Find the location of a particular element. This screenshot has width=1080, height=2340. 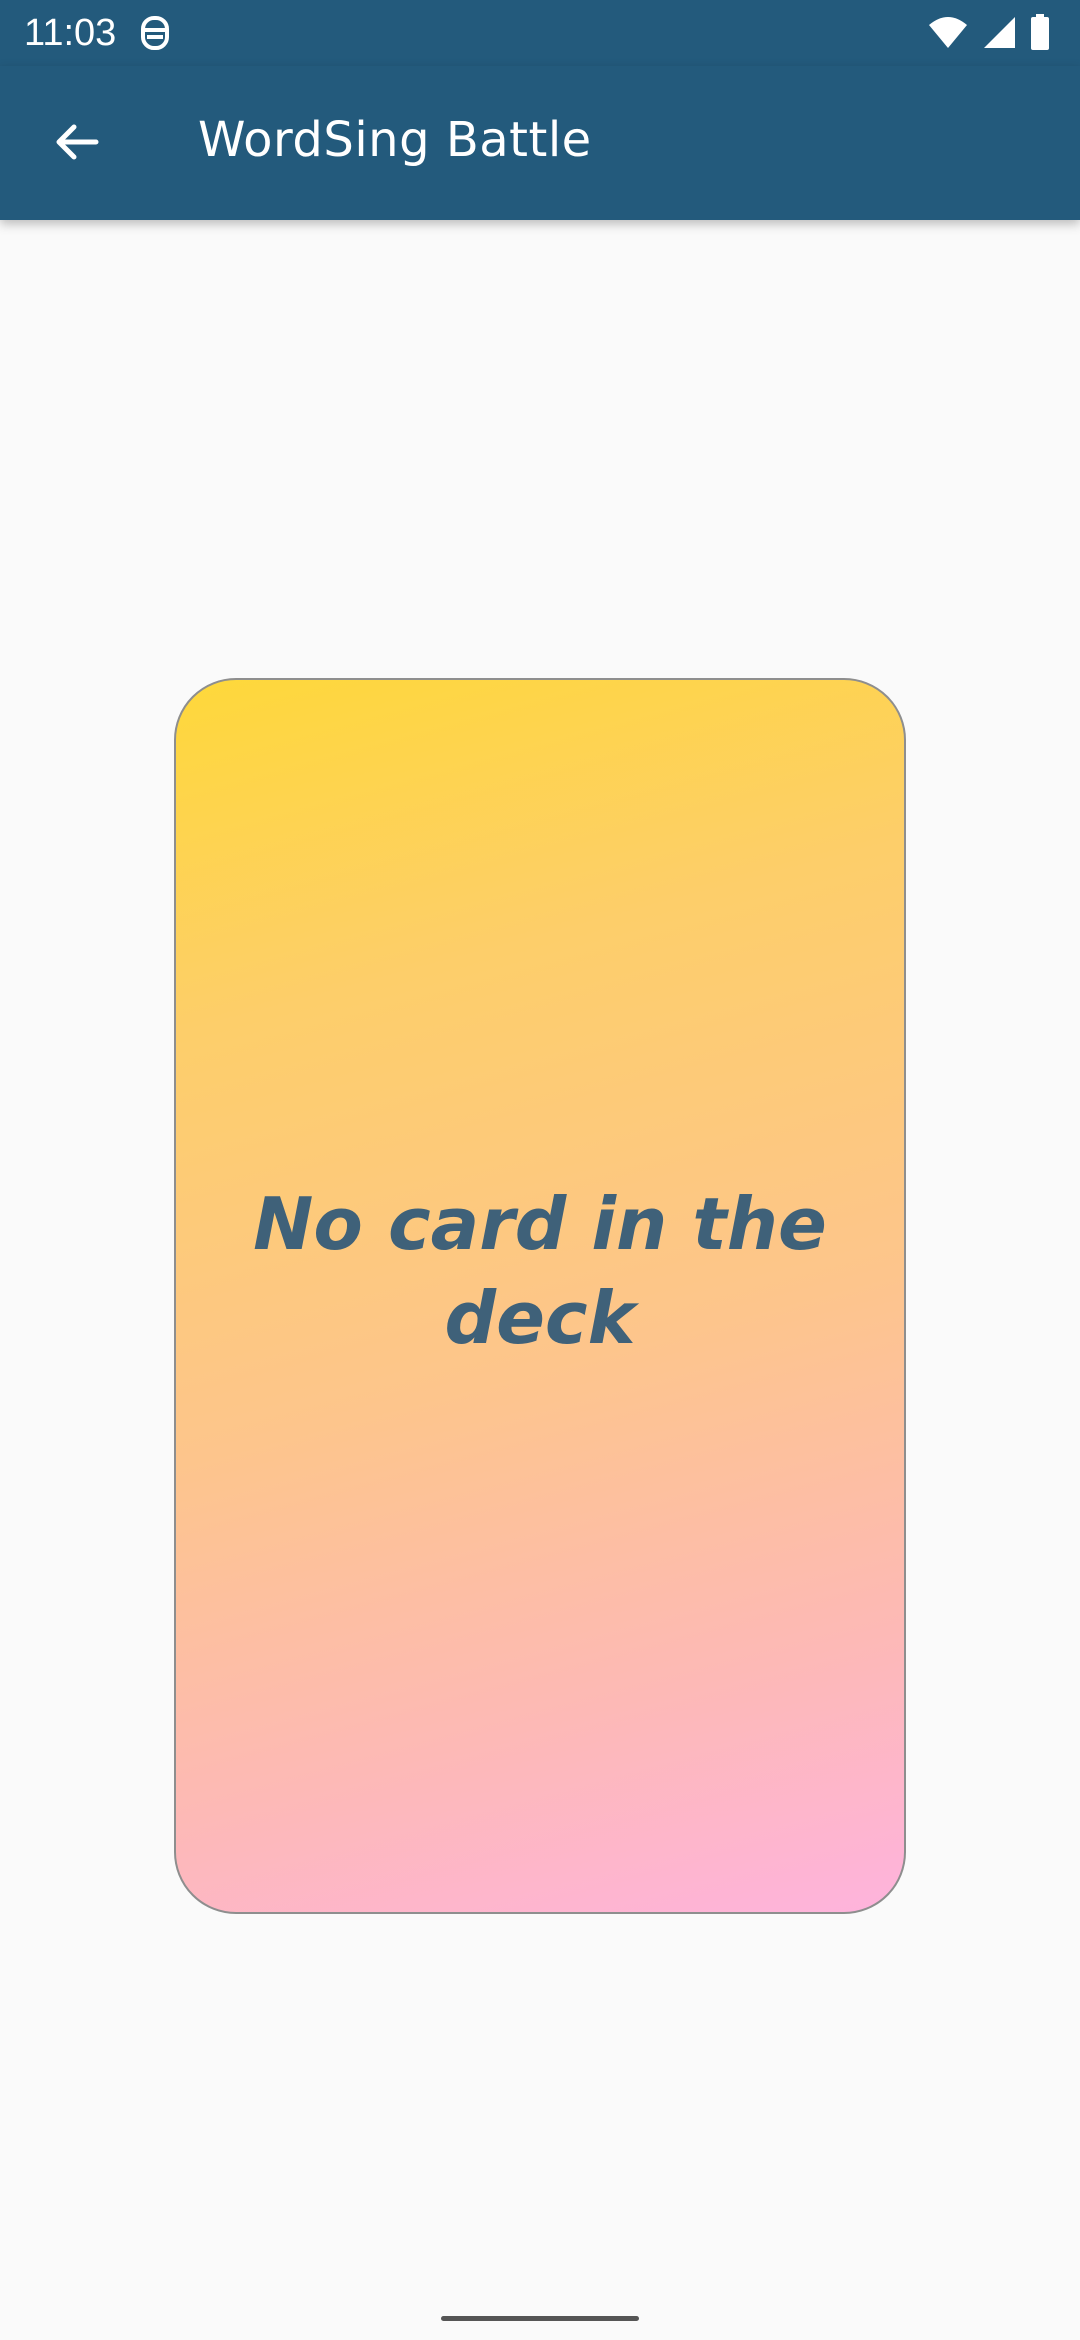

empty-deck-message: No card in the deck is located at coordinates (540, 1271).